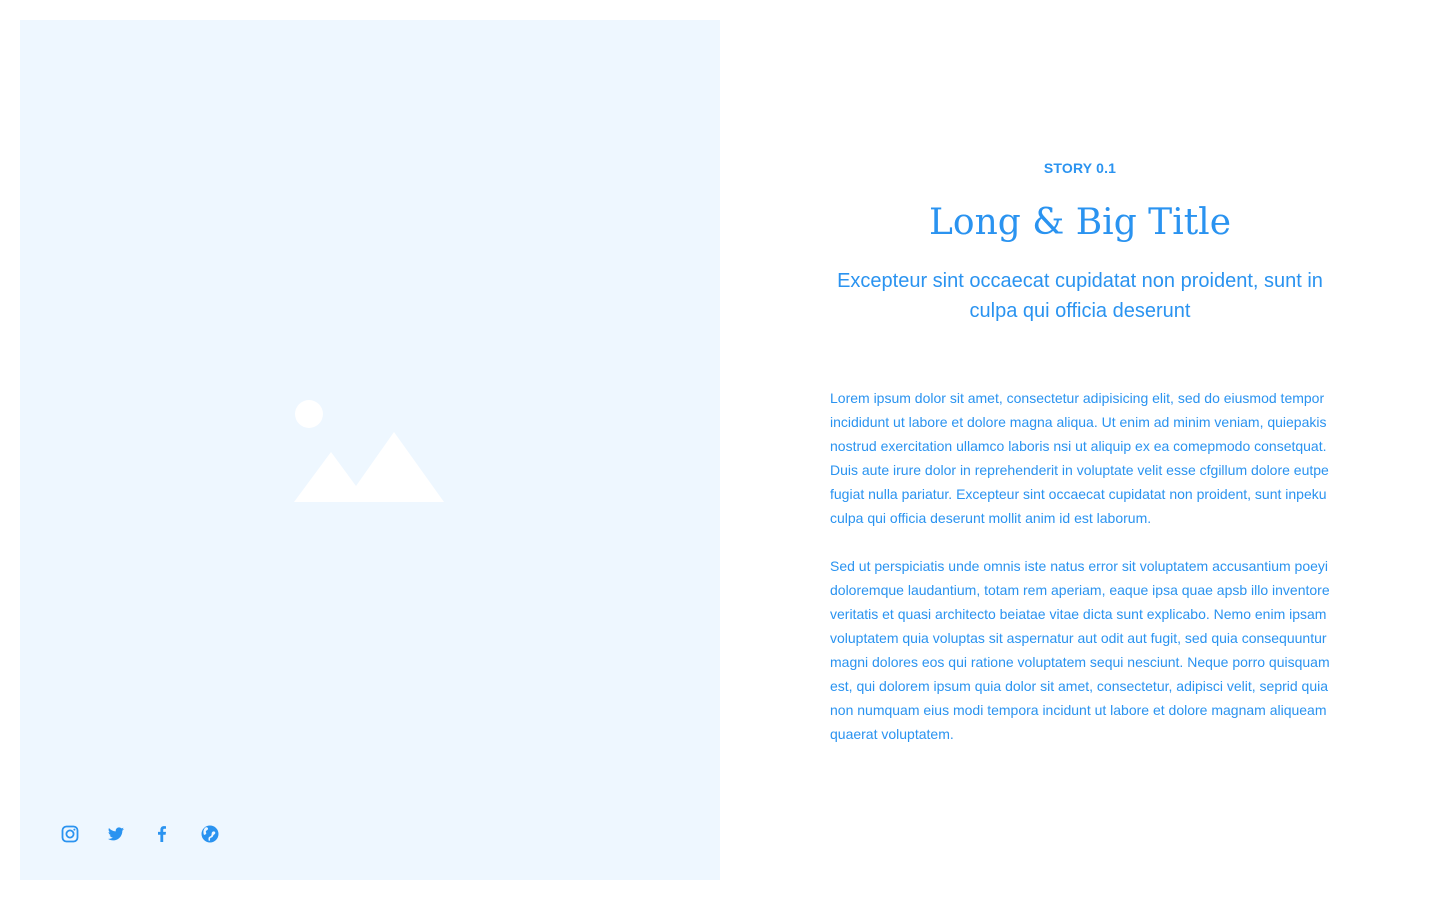 This screenshot has width=1440, height=900. I want to click on social-links, so click(151, 834).